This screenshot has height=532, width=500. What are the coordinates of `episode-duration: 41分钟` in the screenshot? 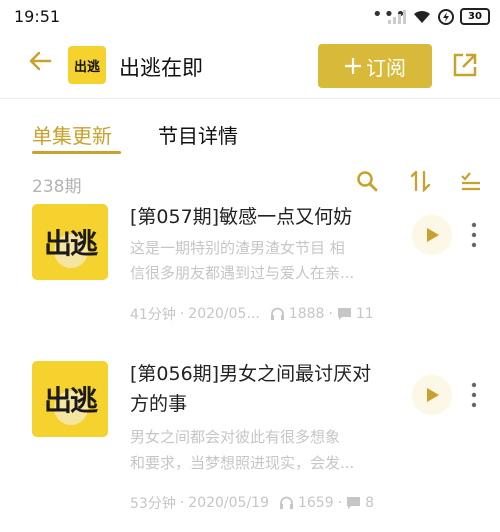 It's located at (153, 315).